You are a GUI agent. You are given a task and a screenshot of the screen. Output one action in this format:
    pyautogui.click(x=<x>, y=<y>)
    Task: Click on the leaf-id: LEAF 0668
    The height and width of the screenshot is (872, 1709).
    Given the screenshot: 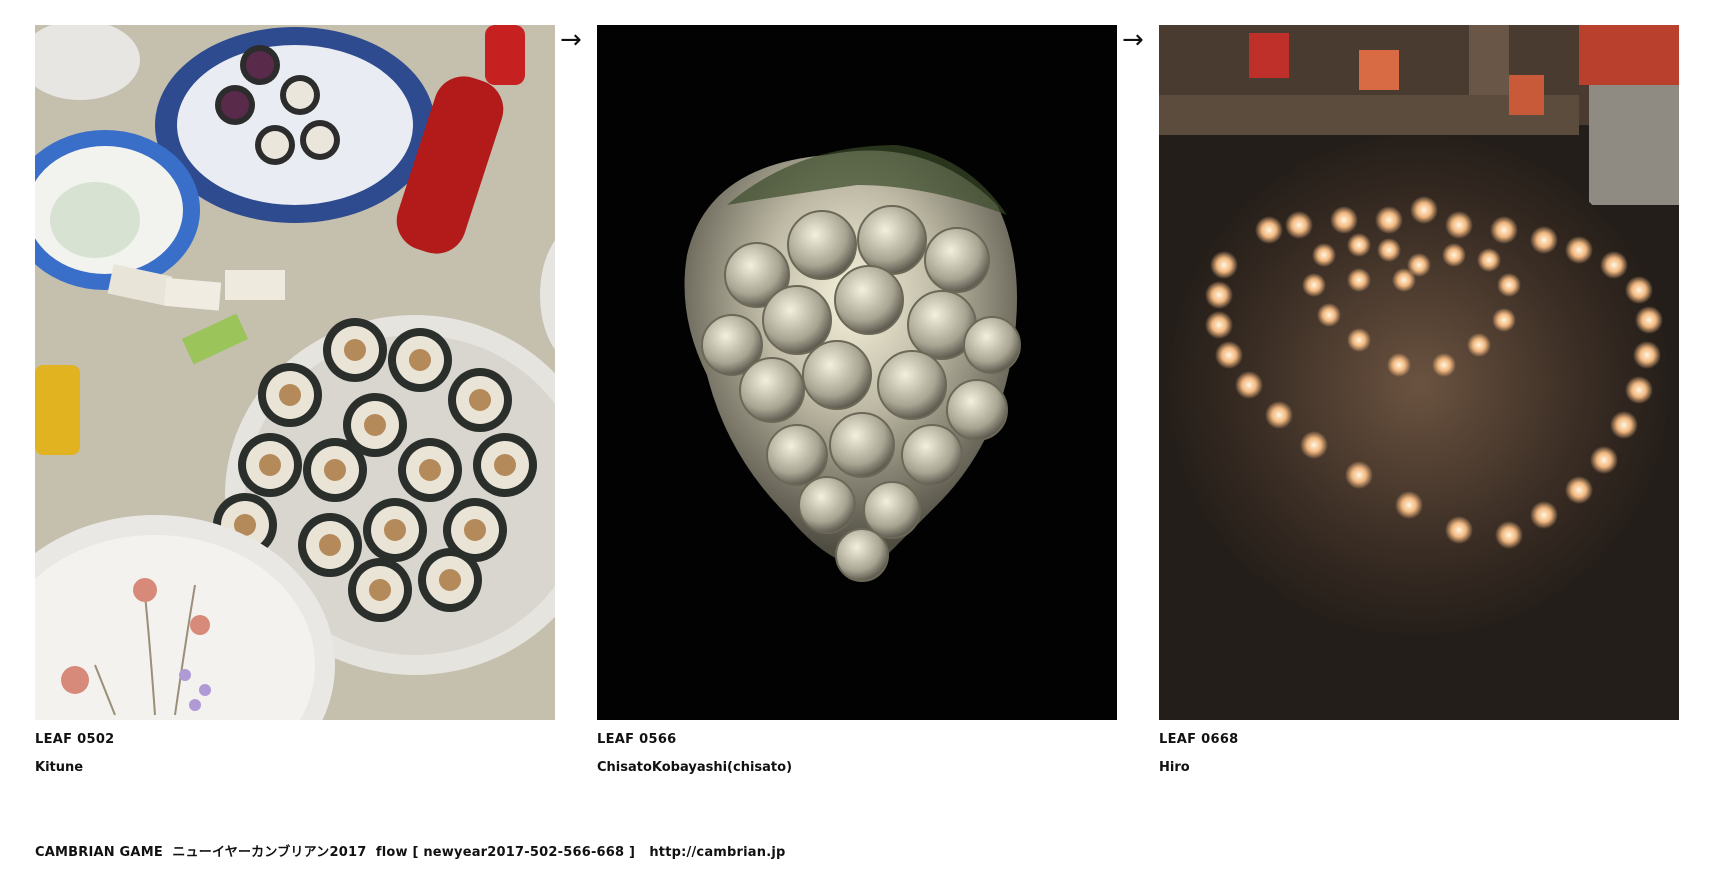 What is the action you would take?
    pyautogui.click(x=1199, y=739)
    